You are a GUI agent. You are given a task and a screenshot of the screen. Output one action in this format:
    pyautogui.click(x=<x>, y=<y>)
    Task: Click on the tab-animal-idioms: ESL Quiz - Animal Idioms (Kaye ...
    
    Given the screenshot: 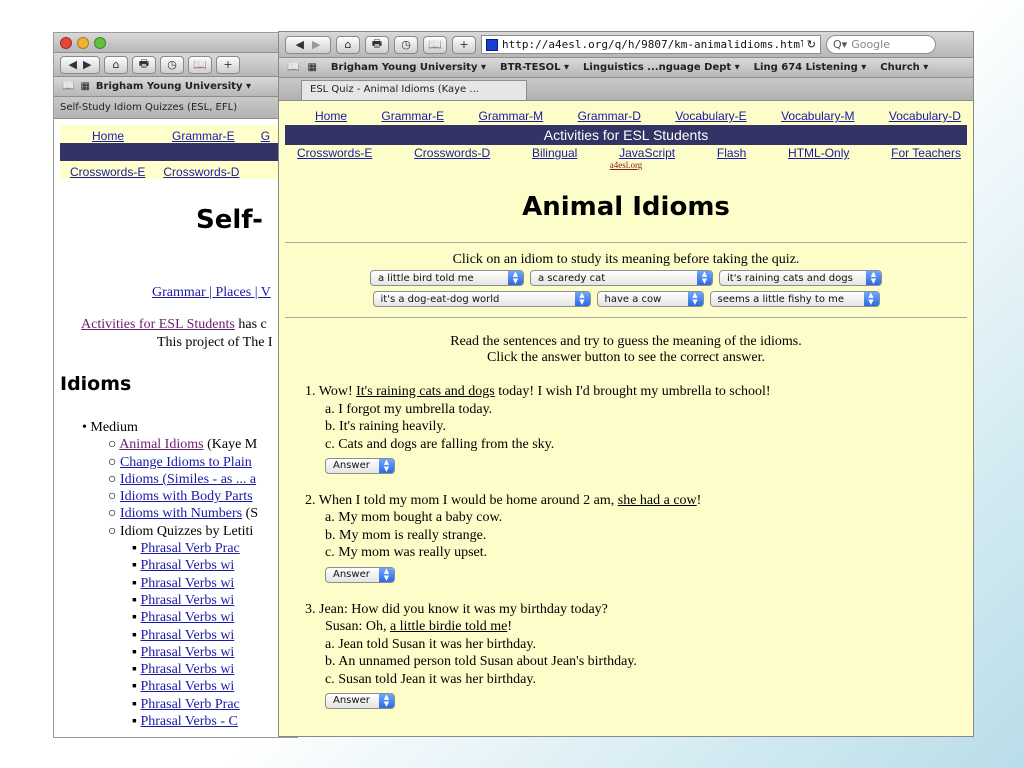 What is the action you would take?
    pyautogui.click(x=414, y=90)
    